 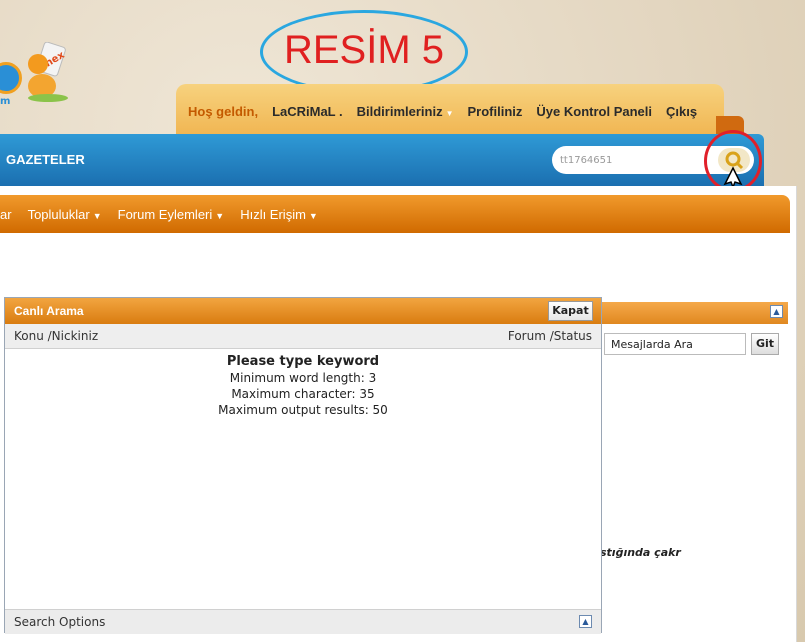 I want to click on search-options-bar: Search Options ▲, so click(x=303, y=621).